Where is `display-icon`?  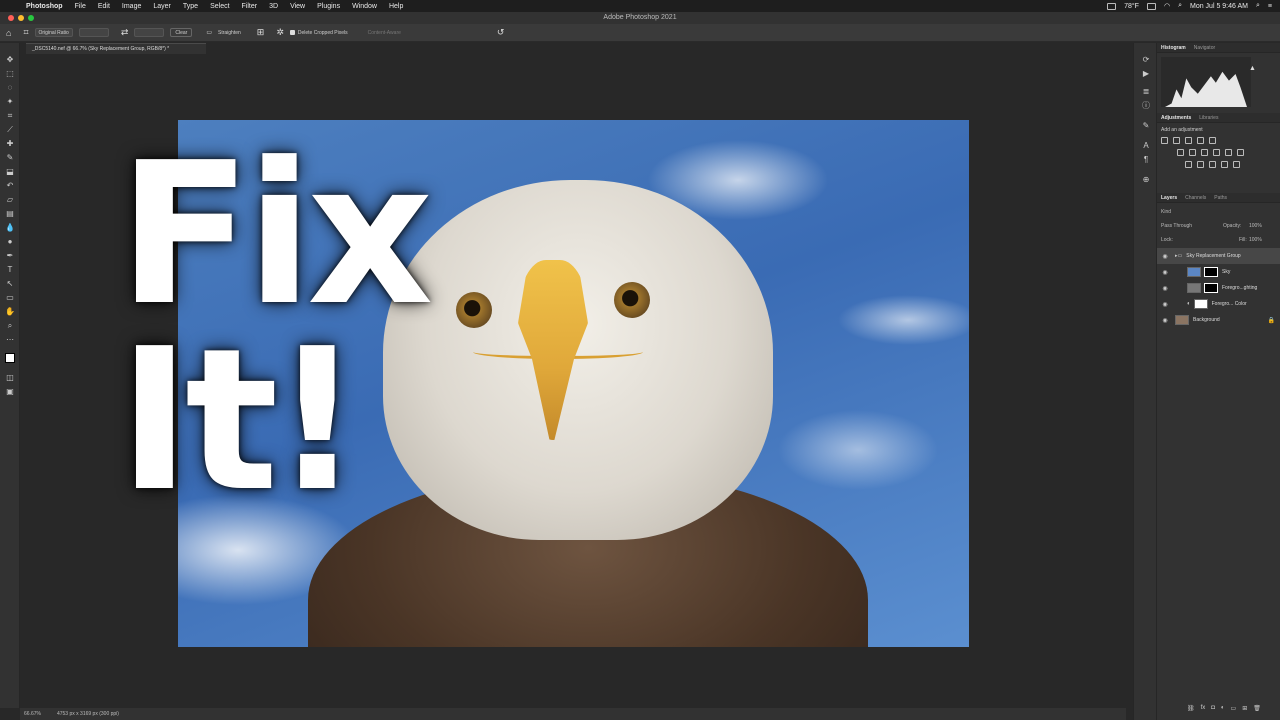
display-icon is located at coordinates (1112, 6).